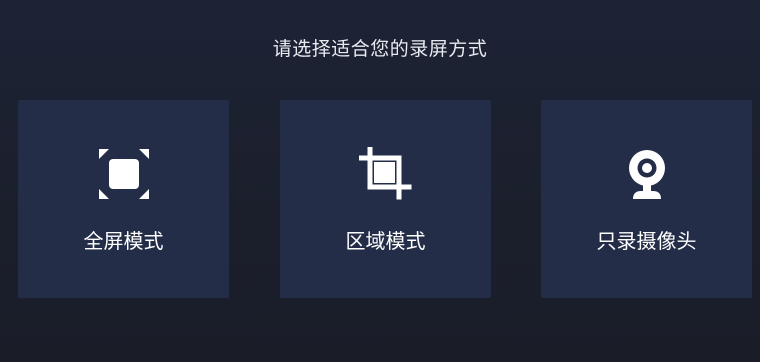 The image size is (760, 362). What do you see at coordinates (123, 241) in the screenshot?
I see `fullscreen-mode-label: 全屏模式` at bounding box center [123, 241].